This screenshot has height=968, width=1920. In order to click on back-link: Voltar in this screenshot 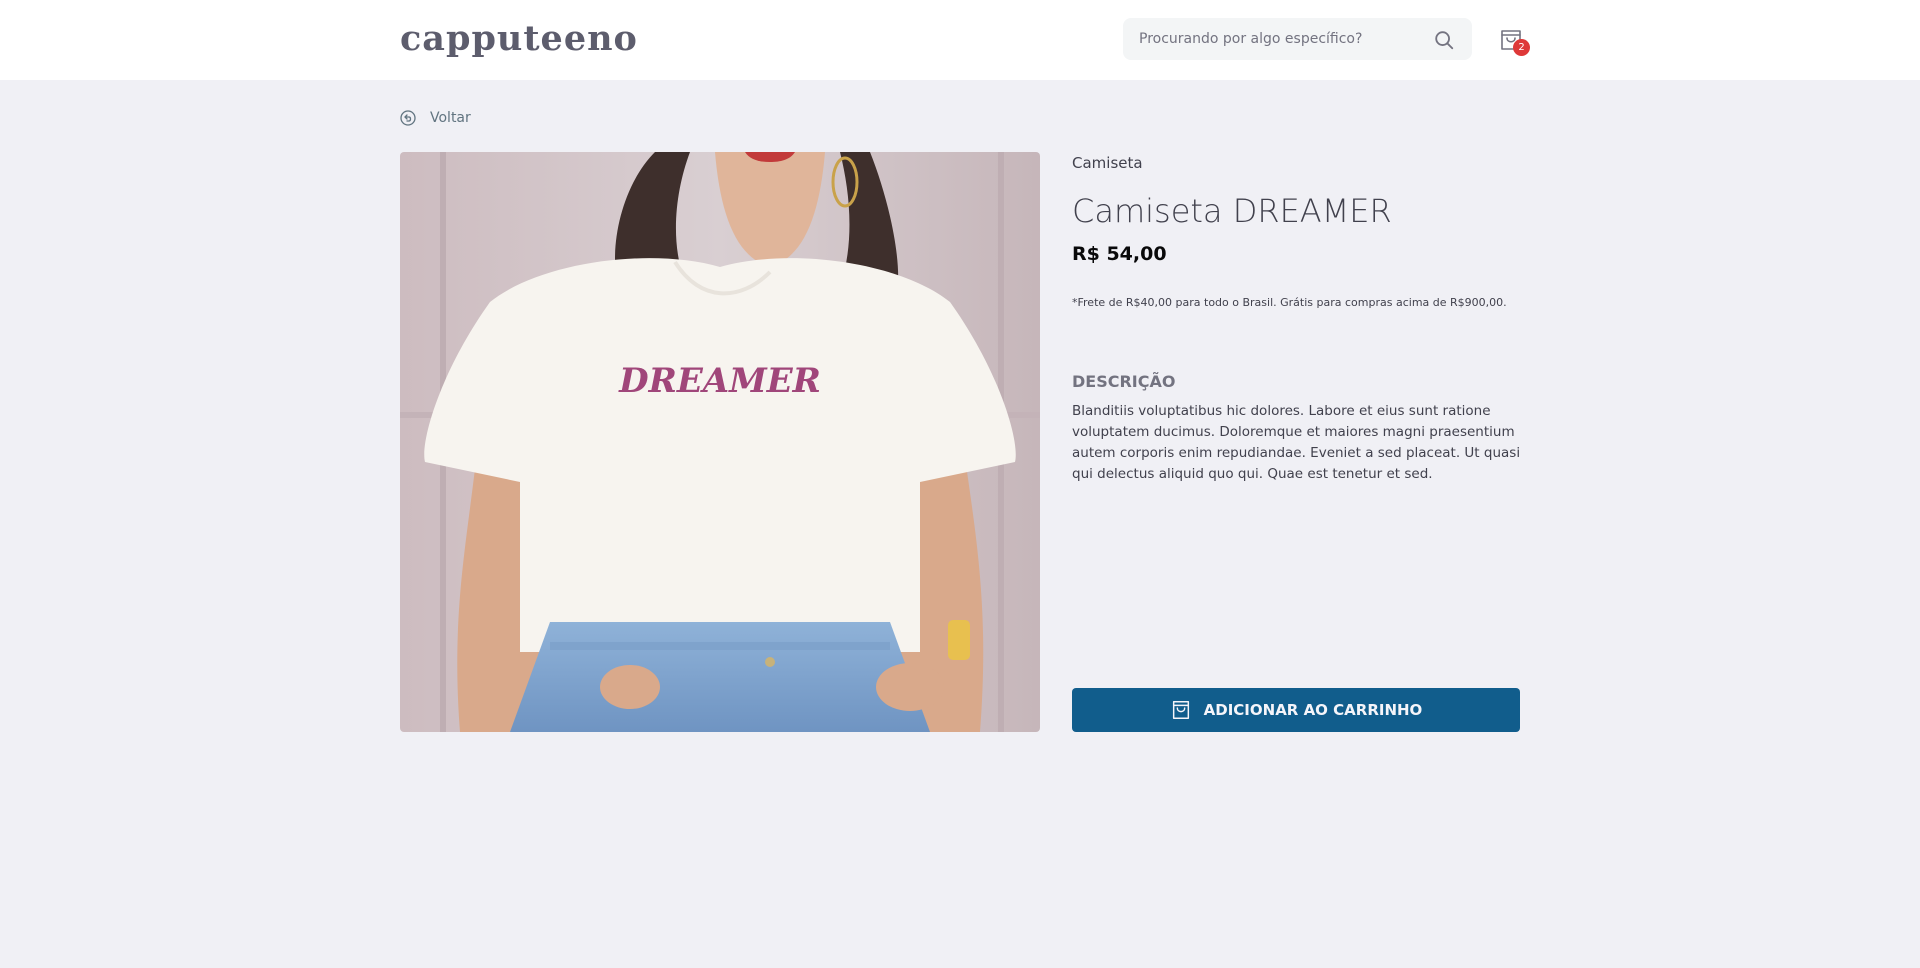, I will do `click(435, 118)`.